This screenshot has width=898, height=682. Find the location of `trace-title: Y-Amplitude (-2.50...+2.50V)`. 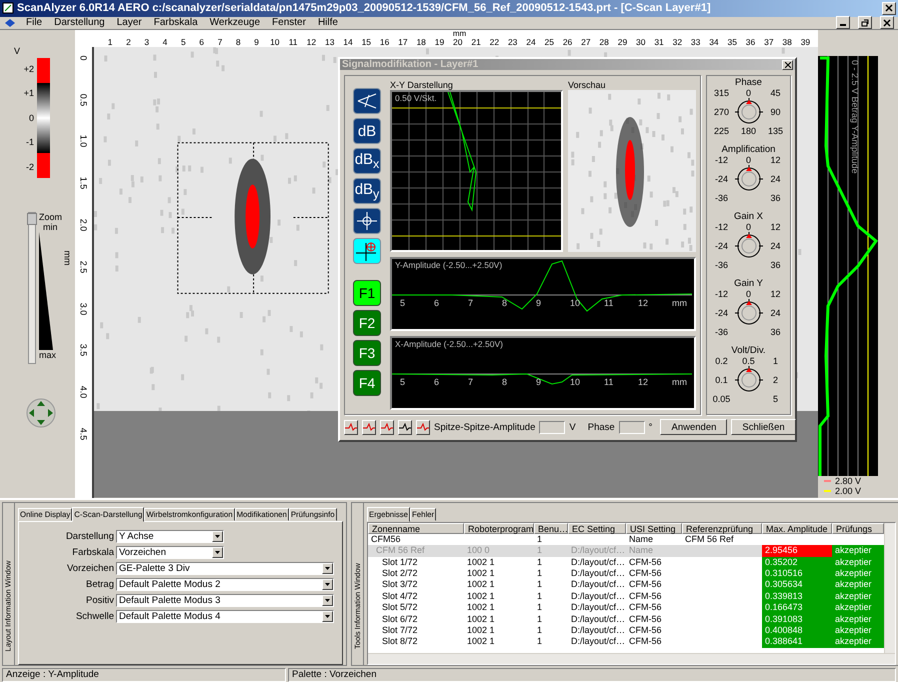

trace-title: Y-Amplitude (-2.50...+2.50V) is located at coordinates (448, 265).